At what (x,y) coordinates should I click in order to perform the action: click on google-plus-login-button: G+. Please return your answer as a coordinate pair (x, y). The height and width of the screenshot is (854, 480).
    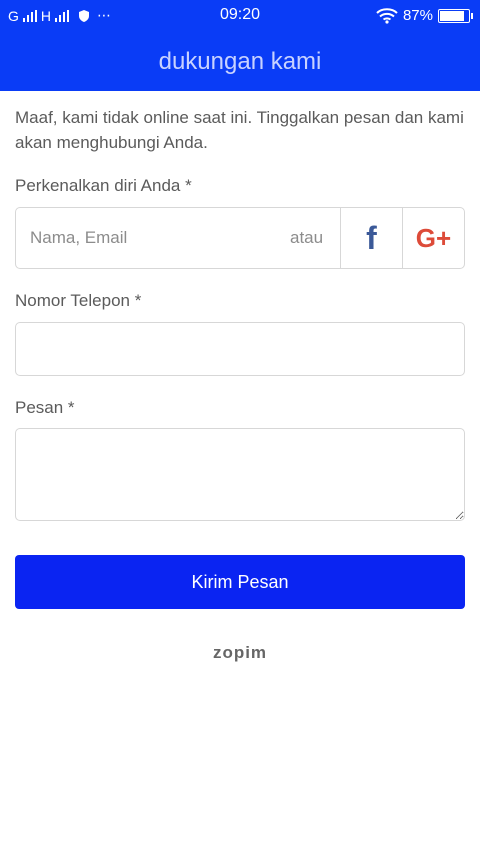
    Looking at the image, I should click on (433, 238).